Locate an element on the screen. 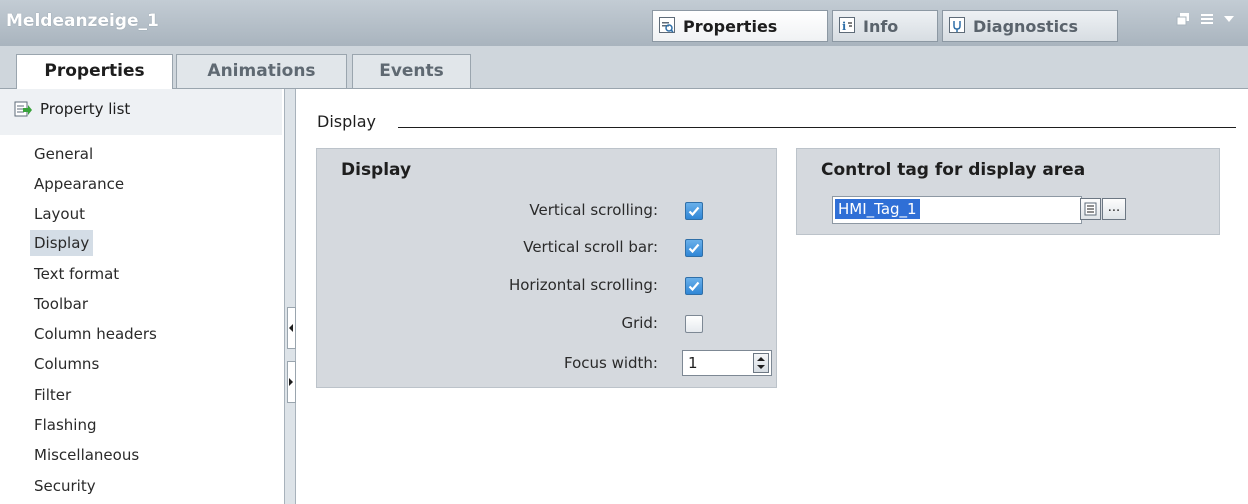 This screenshot has width=1248, height=504. properties-icon is located at coordinates (667, 25).